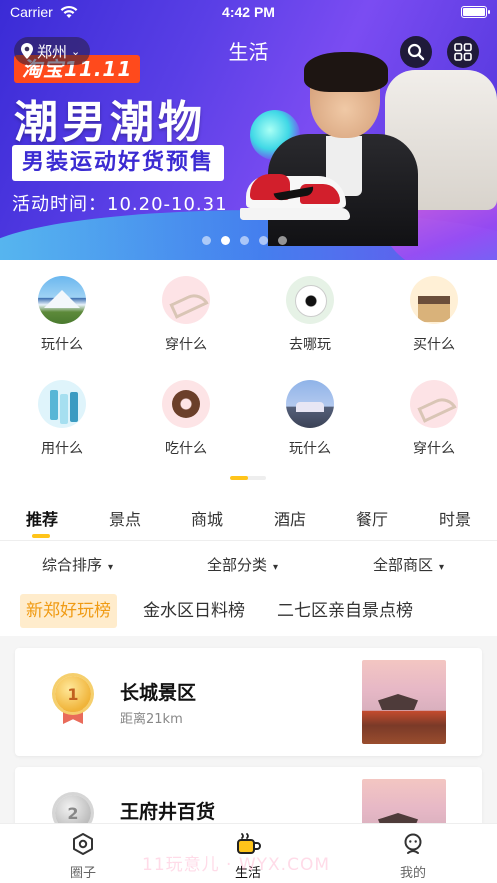 The image size is (497, 883). Describe the element at coordinates (412, 873) in the screenshot. I see `nav-label: 我的` at that location.